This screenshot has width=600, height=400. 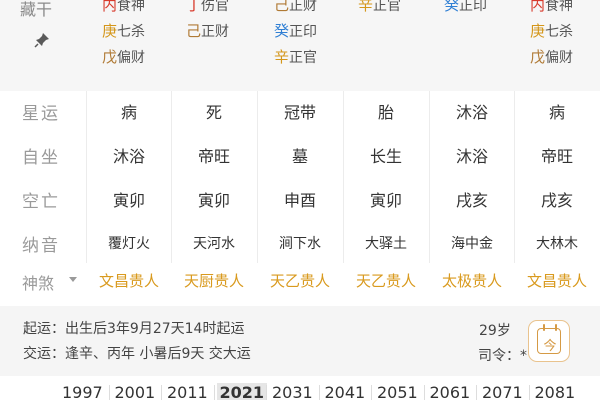 What do you see at coordinates (544, 327) in the screenshot?
I see `calendar-ring-left` at bounding box center [544, 327].